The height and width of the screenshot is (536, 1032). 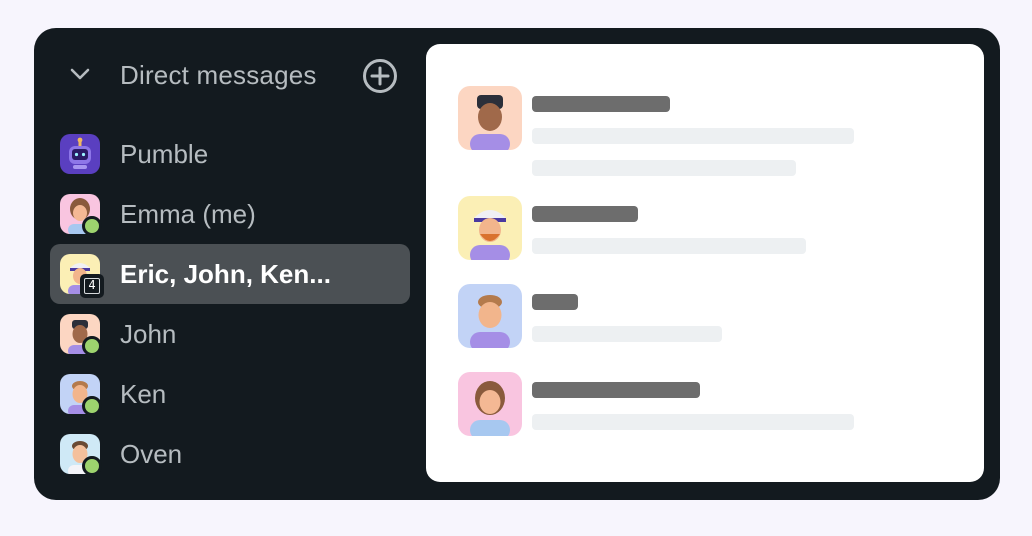 I want to click on dm-item-label: Oven, so click(x=151, y=454).